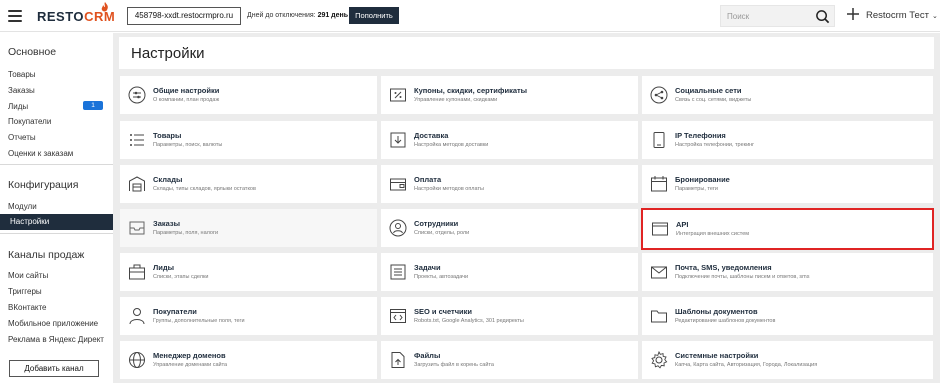 This screenshot has width=940, height=383. What do you see at coordinates (934, 16) in the screenshot?
I see `chevron-down-icon: ⌄` at bounding box center [934, 16].